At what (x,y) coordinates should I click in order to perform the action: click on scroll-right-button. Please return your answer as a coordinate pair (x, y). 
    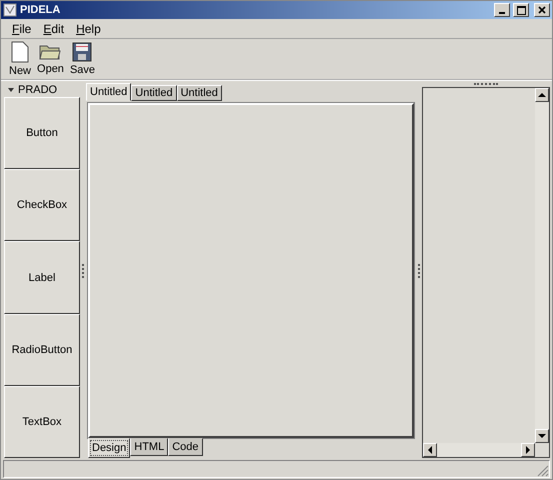
    Looking at the image, I should click on (528, 450).